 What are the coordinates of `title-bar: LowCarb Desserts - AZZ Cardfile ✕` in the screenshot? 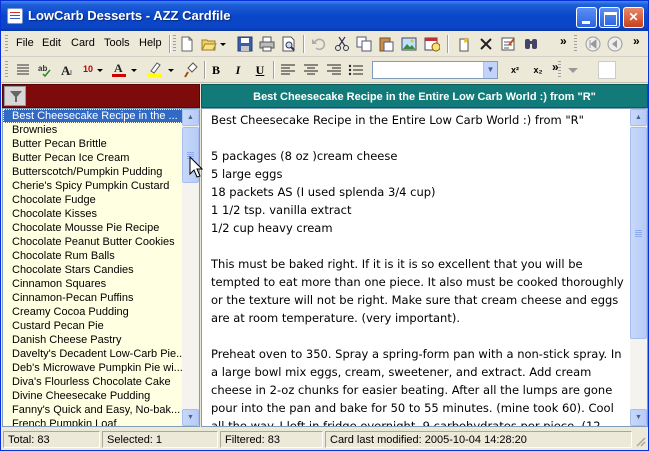 It's located at (324, 16).